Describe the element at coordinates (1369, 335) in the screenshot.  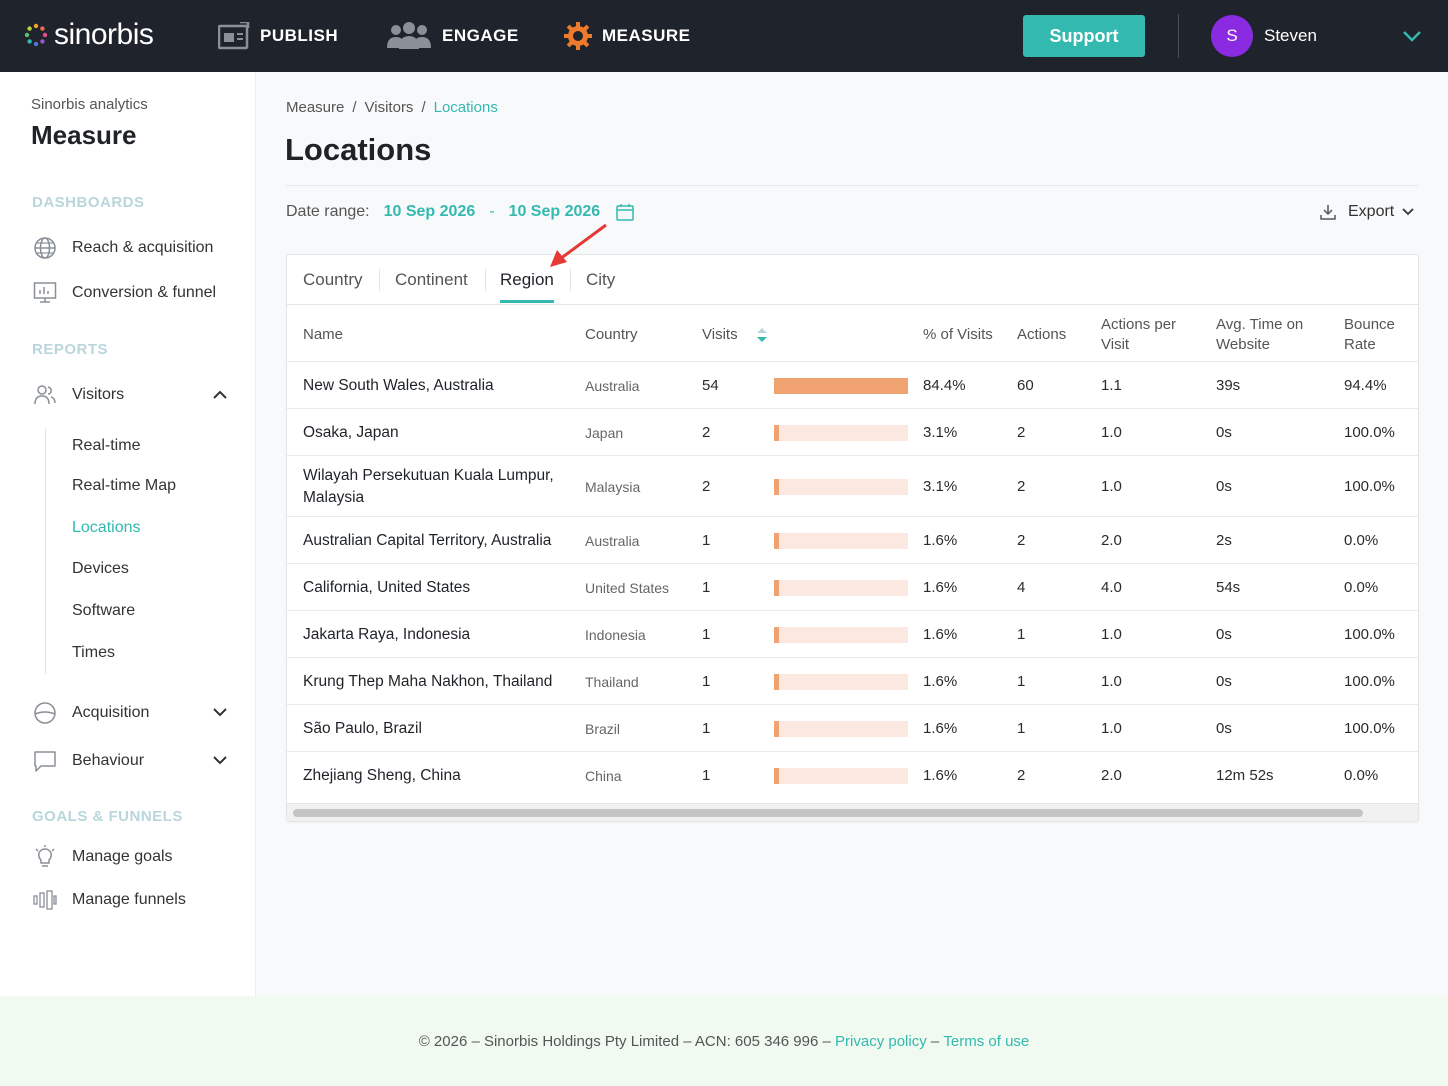
I see `col-header-bounce-rate: Bounce Rate` at that location.